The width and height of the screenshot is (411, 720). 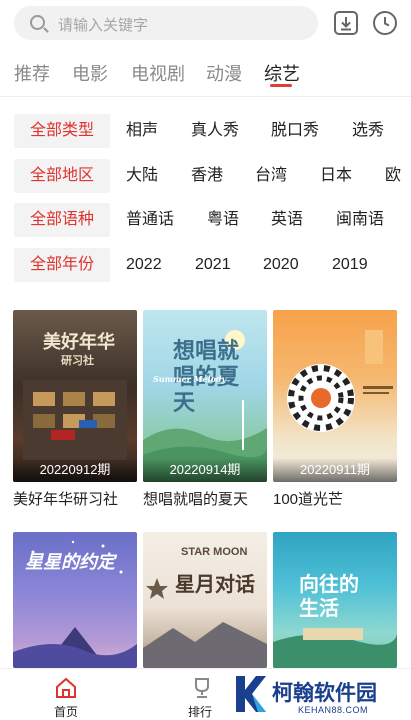 What do you see at coordinates (62, 131) in the screenshot?
I see `filter-all-types: 全部类型` at bounding box center [62, 131].